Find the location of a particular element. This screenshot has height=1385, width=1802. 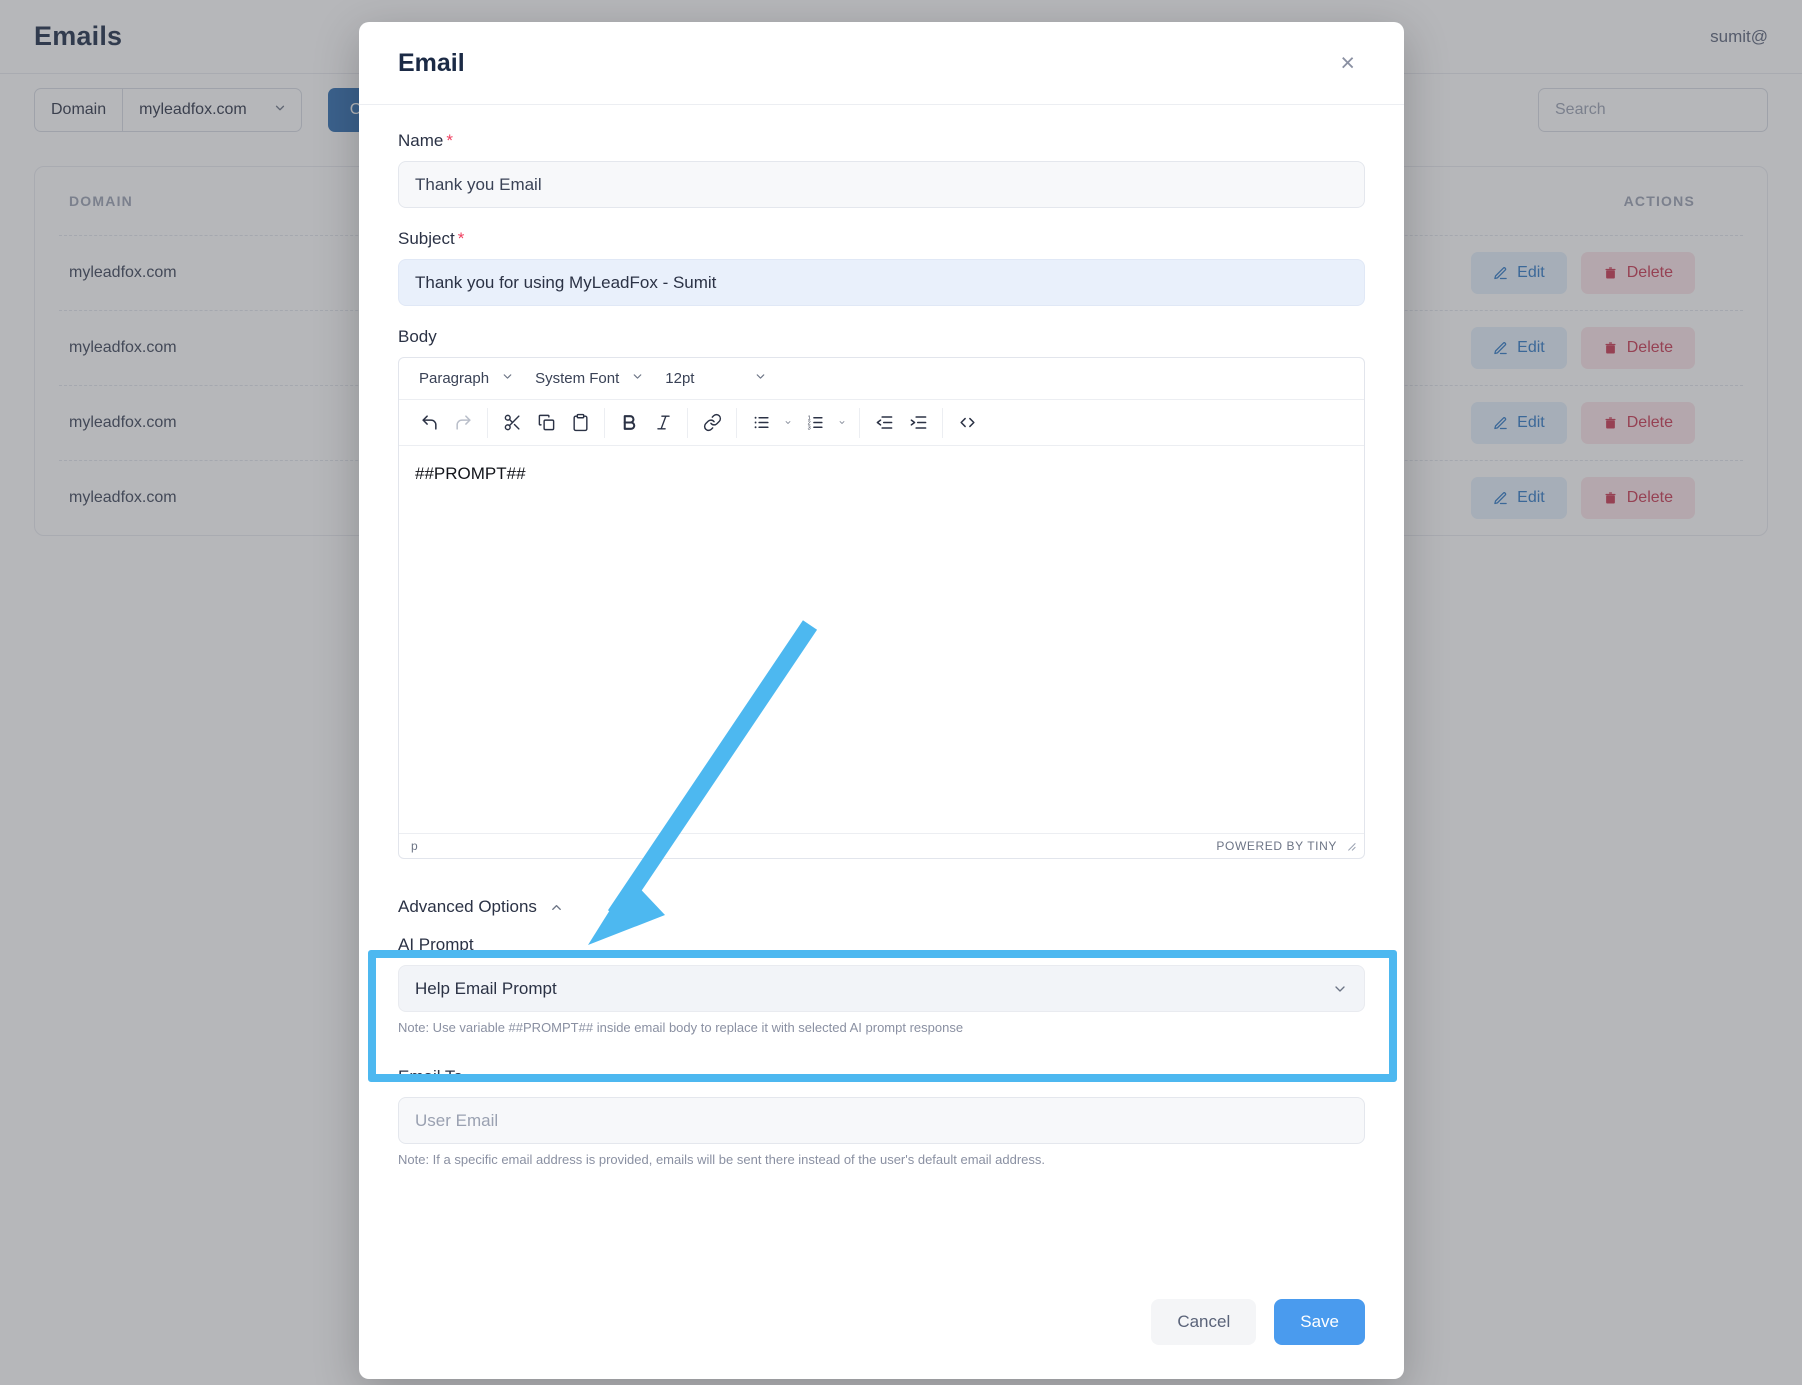

outdent-icon is located at coordinates (884, 423).